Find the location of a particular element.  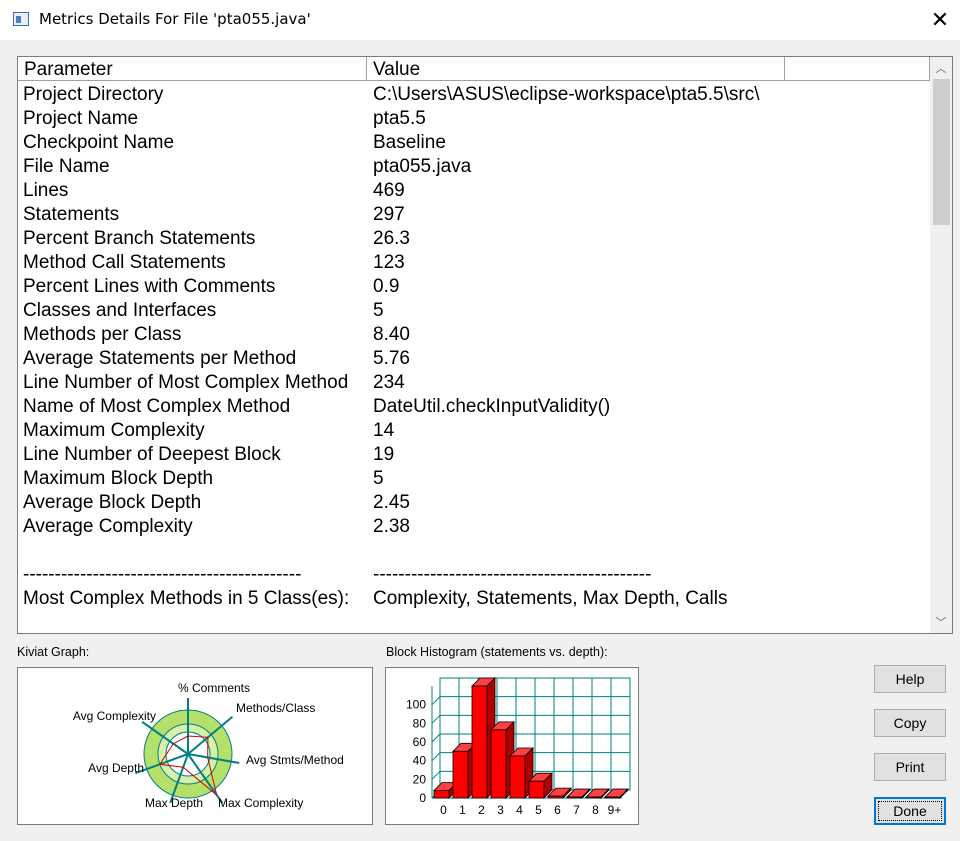

table-row is located at coordinates (474, 551).